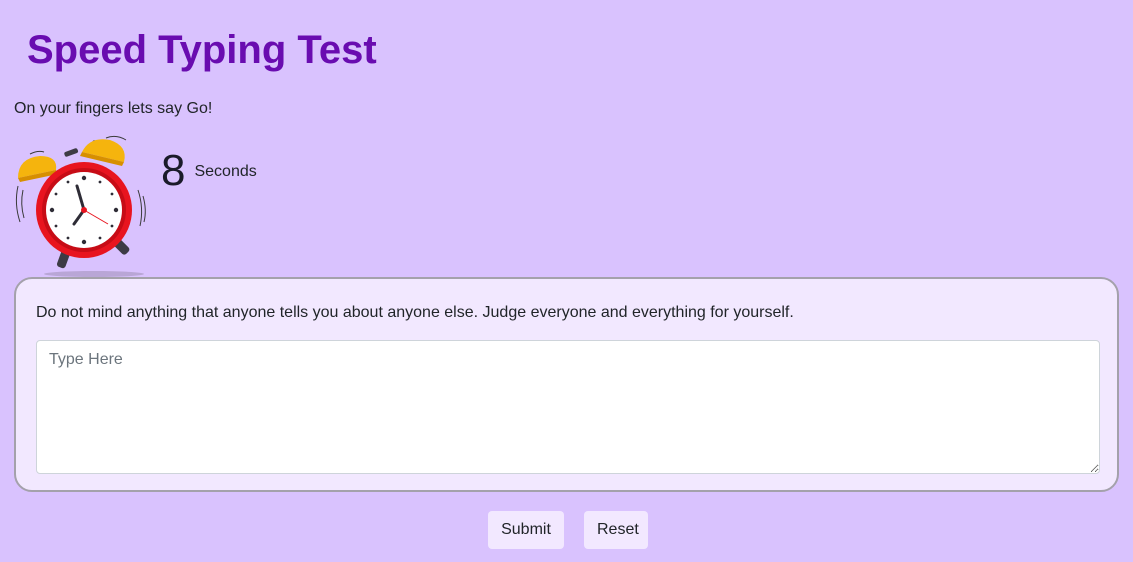  Describe the element at coordinates (173, 170) in the screenshot. I see `timer-seconds-value: 8` at that location.